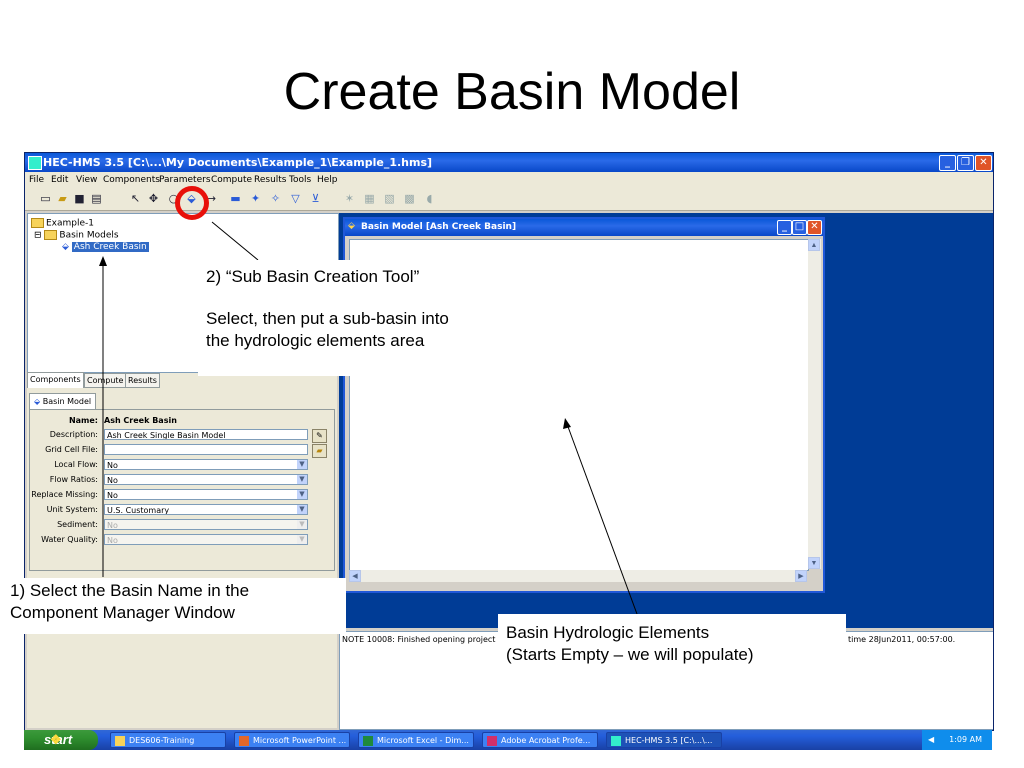 The width and height of the screenshot is (1024, 768). What do you see at coordinates (327, 318) in the screenshot?
I see `callout-tool-line2: Select, then put a sub-basin into` at bounding box center [327, 318].